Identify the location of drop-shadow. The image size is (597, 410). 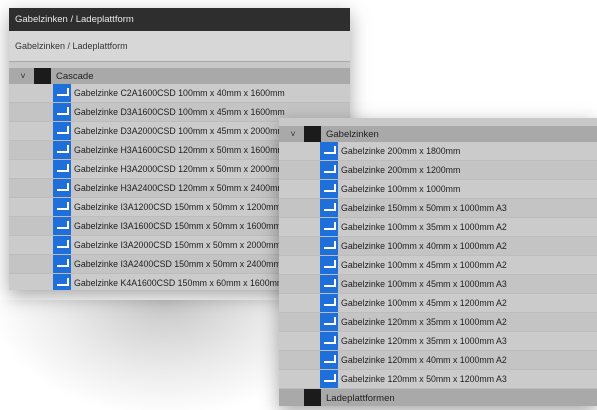
(150, 355).